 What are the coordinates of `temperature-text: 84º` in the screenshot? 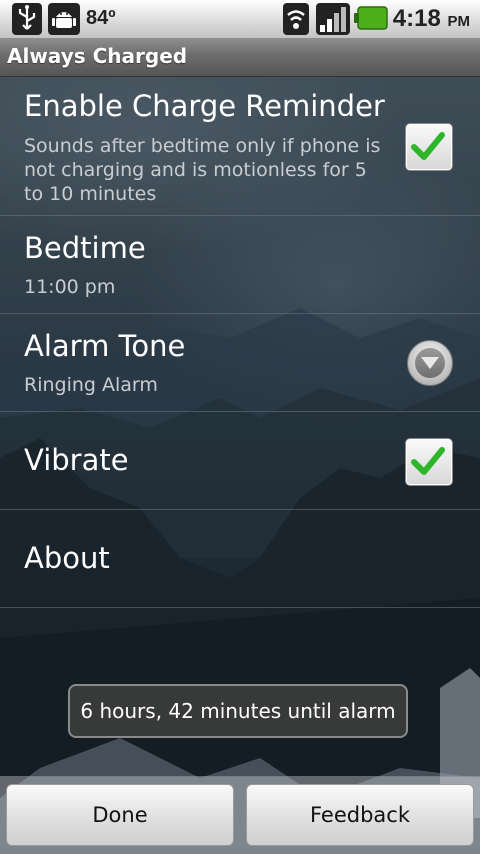 It's located at (101, 18).